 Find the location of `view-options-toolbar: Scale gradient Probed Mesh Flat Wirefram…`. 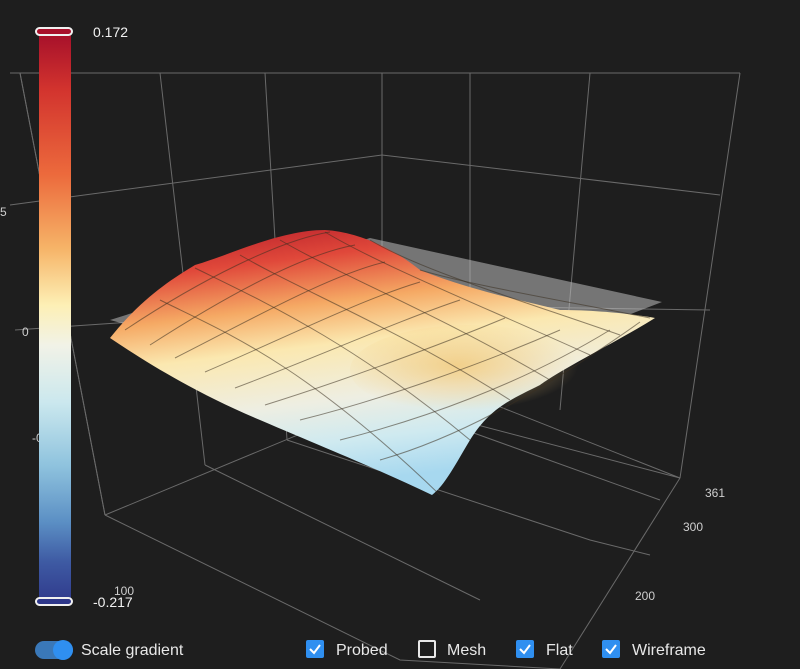

view-options-toolbar: Scale gradient Probed Mesh Flat Wirefram… is located at coordinates (400, 651).